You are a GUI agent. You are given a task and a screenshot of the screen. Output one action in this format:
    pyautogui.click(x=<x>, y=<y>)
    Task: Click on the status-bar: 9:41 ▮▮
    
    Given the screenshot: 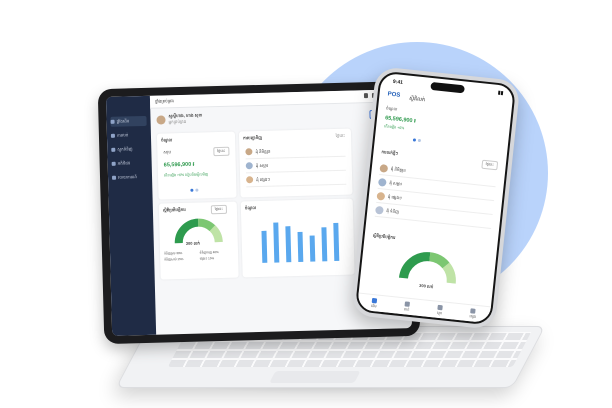 What is the action you would take?
    pyautogui.click(x=448, y=88)
    